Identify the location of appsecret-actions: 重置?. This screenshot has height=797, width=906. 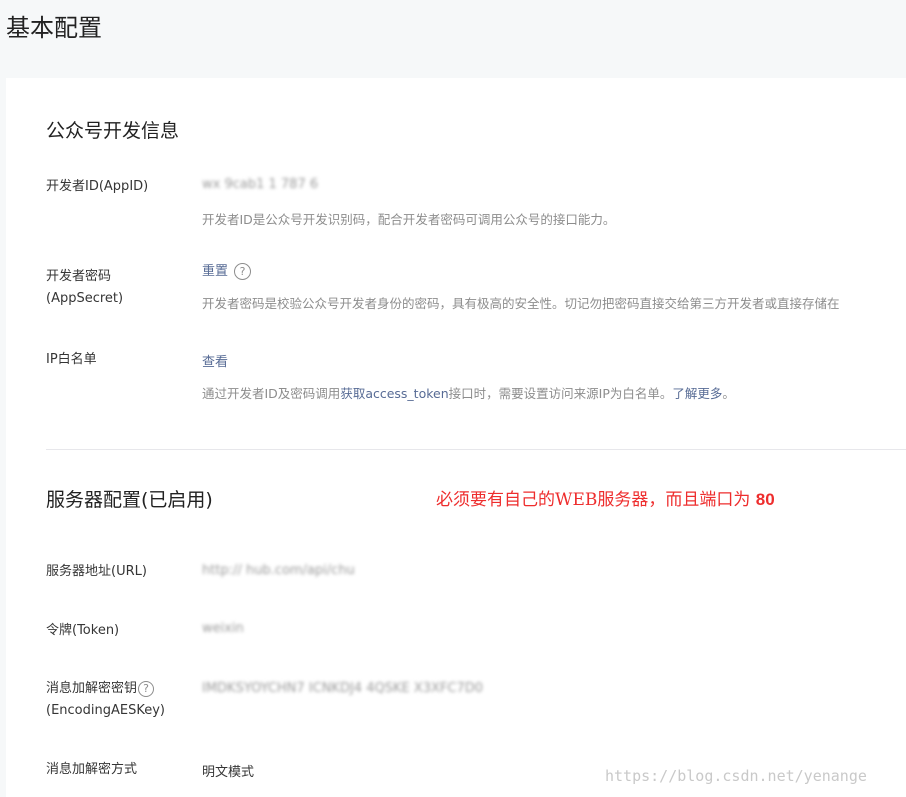
(227, 270).